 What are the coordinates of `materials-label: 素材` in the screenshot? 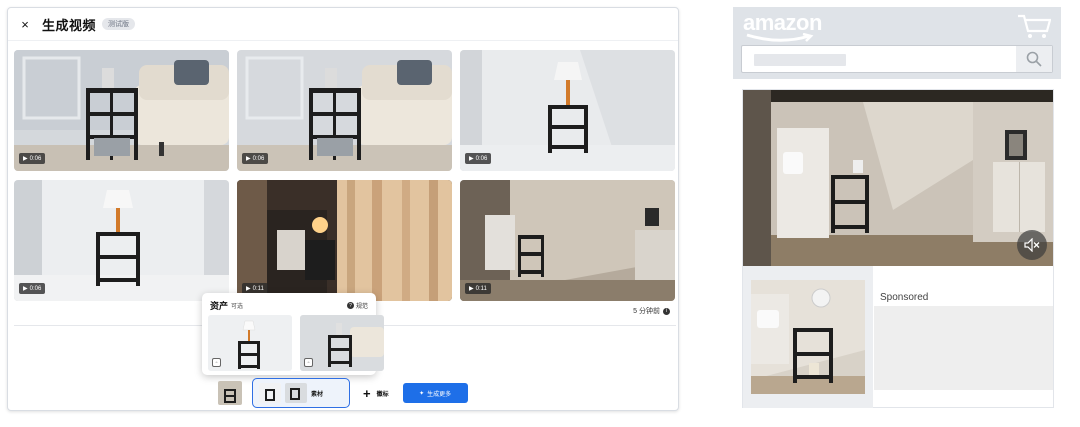 It's located at (317, 394).